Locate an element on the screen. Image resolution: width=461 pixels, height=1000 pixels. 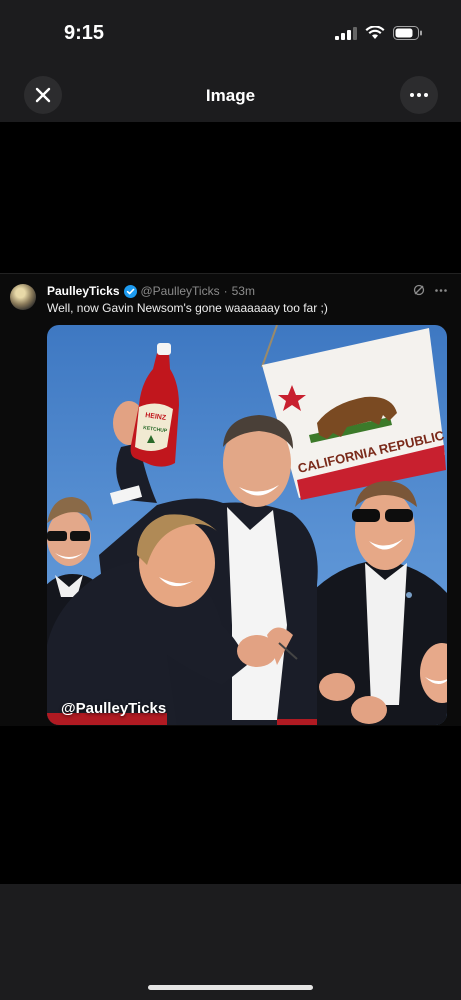
tweet-more-icon is located at coordinates (441, 290).